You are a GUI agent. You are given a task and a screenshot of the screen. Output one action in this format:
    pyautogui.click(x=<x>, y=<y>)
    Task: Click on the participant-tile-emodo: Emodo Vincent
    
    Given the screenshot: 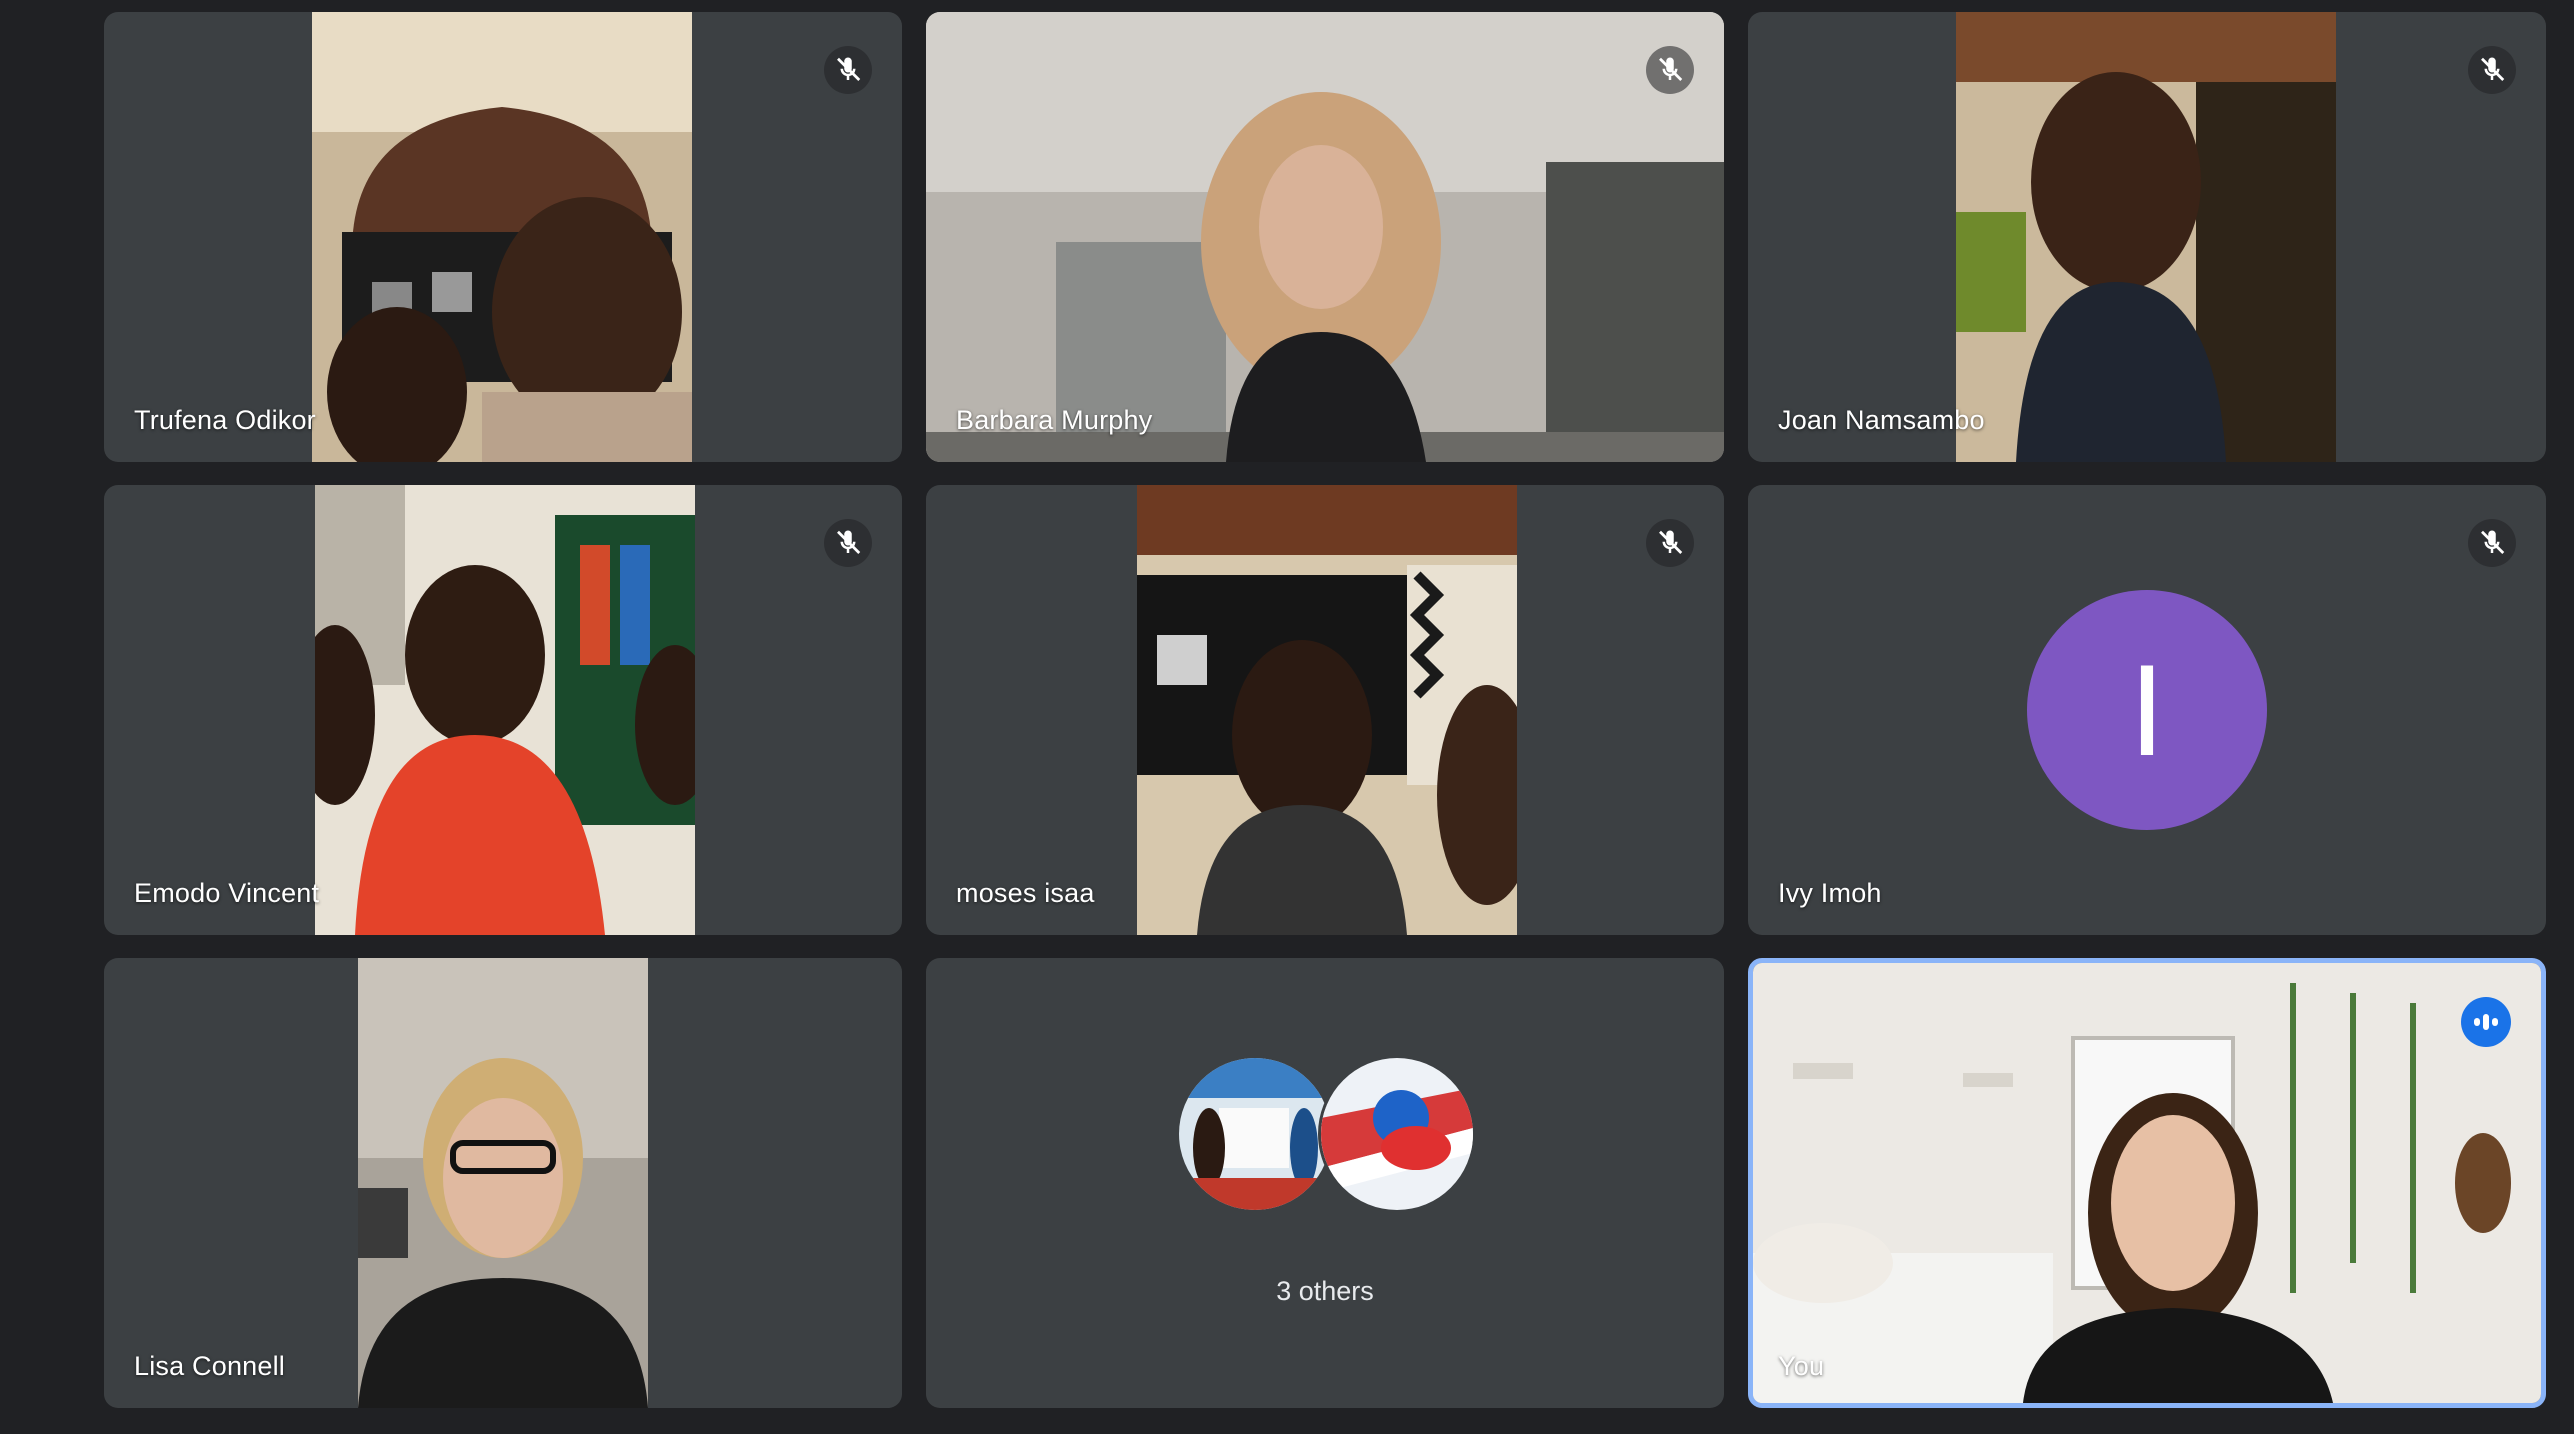 What is the action you would take?
    pyautogui.click(x=503, y=710)
    